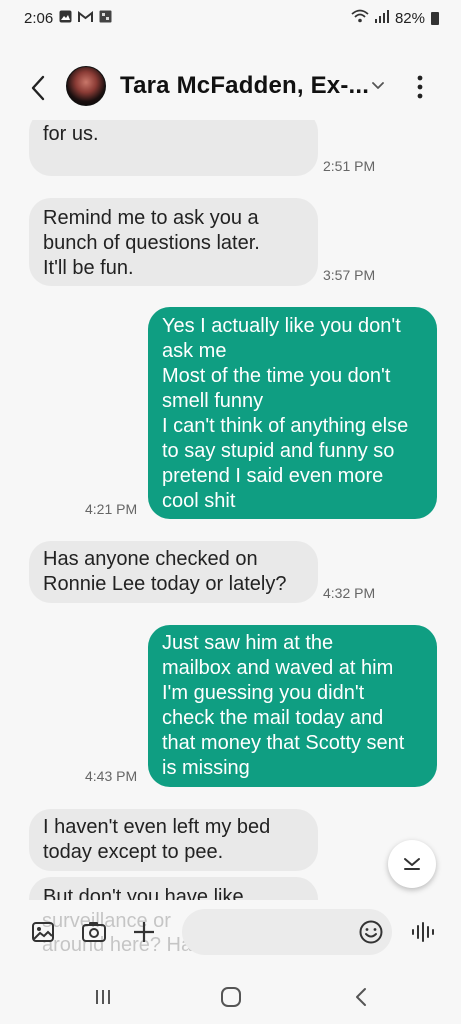  I want to click on image-icon, so click(43, 932).